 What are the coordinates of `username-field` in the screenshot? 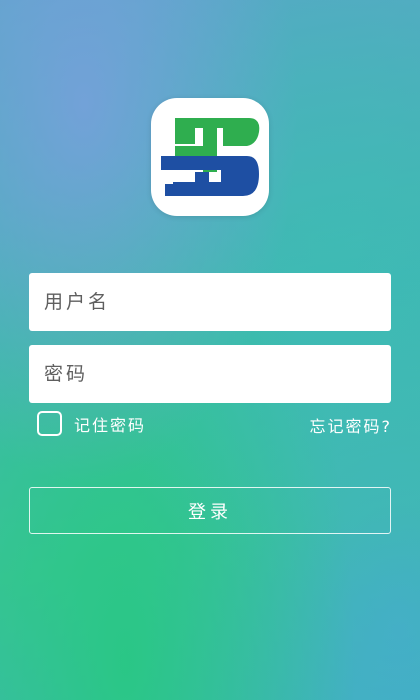 It's located at (210, 302).